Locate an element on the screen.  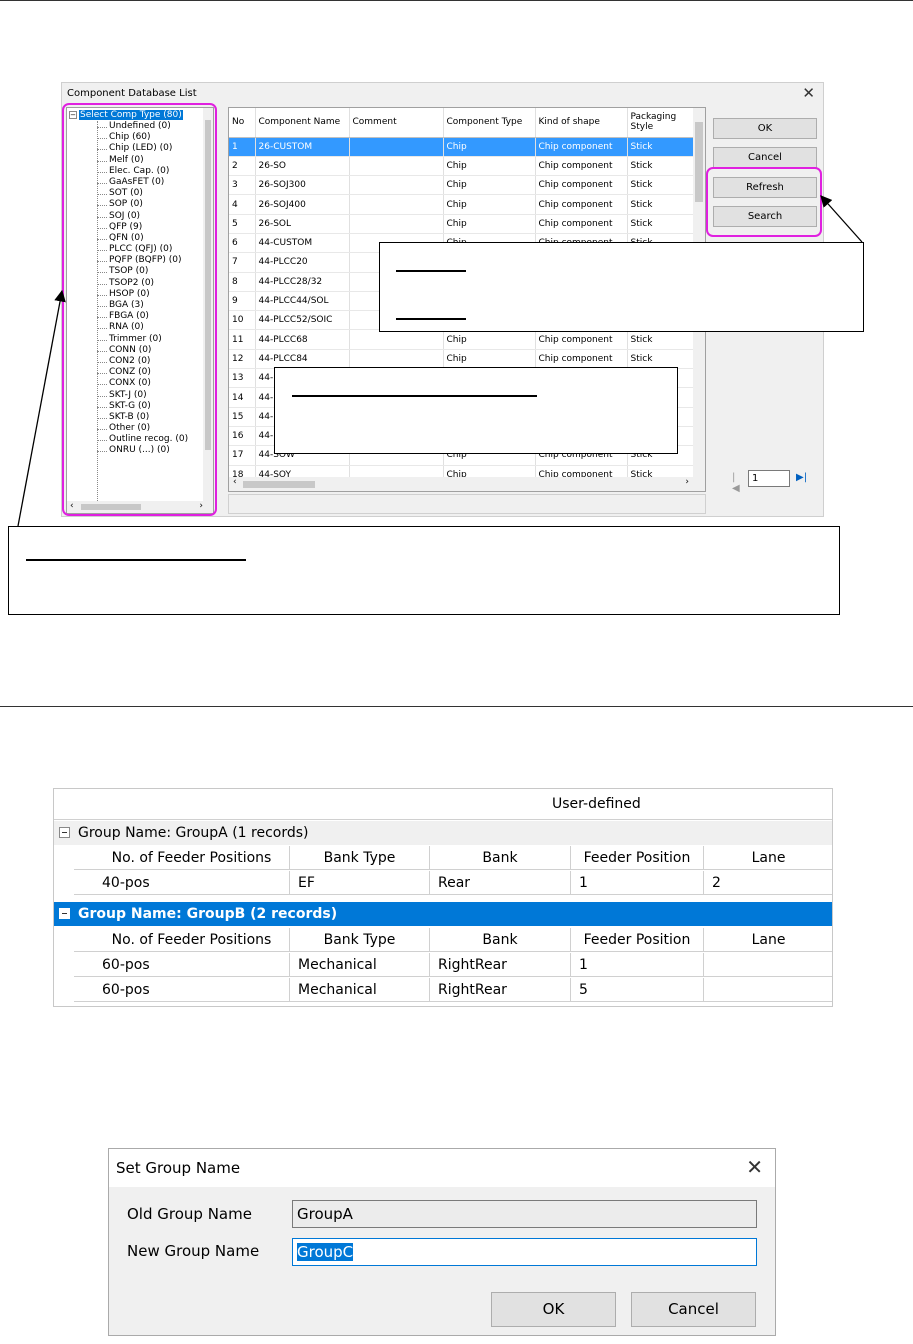
table-cell: 13 is located at coordinates (242, 378).